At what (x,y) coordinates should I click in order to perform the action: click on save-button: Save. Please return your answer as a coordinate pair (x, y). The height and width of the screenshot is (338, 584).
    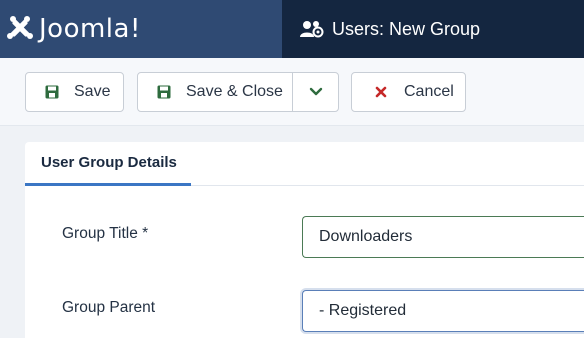
    Looking at the image, I should click on (74, 92).